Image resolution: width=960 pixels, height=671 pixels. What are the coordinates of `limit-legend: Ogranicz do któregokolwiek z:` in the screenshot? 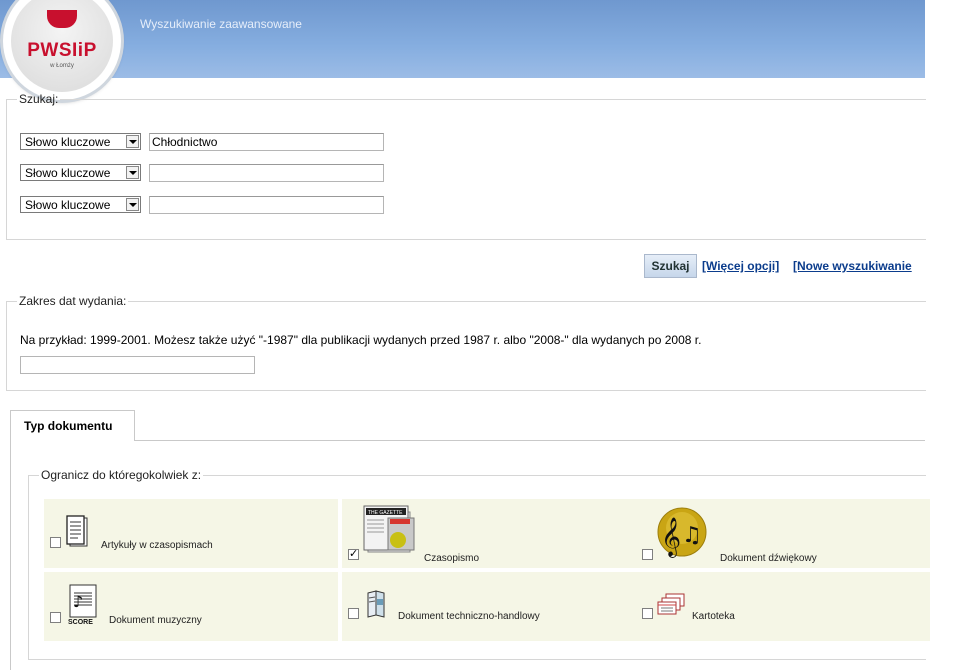 It's located at (121, 475).